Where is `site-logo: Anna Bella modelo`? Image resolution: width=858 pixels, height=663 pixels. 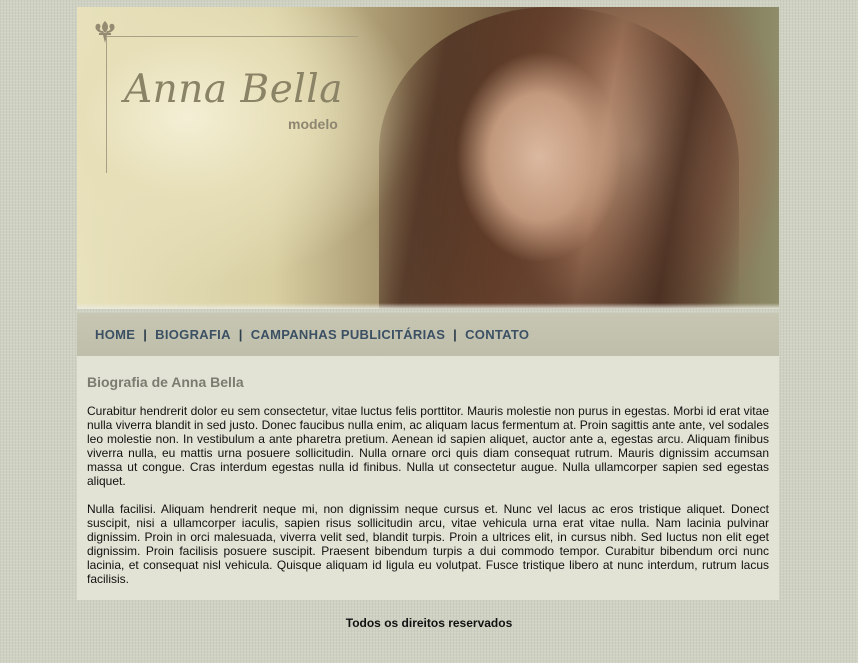 site-logo: Anna Bella modelo is located at coordinates (230, 96).